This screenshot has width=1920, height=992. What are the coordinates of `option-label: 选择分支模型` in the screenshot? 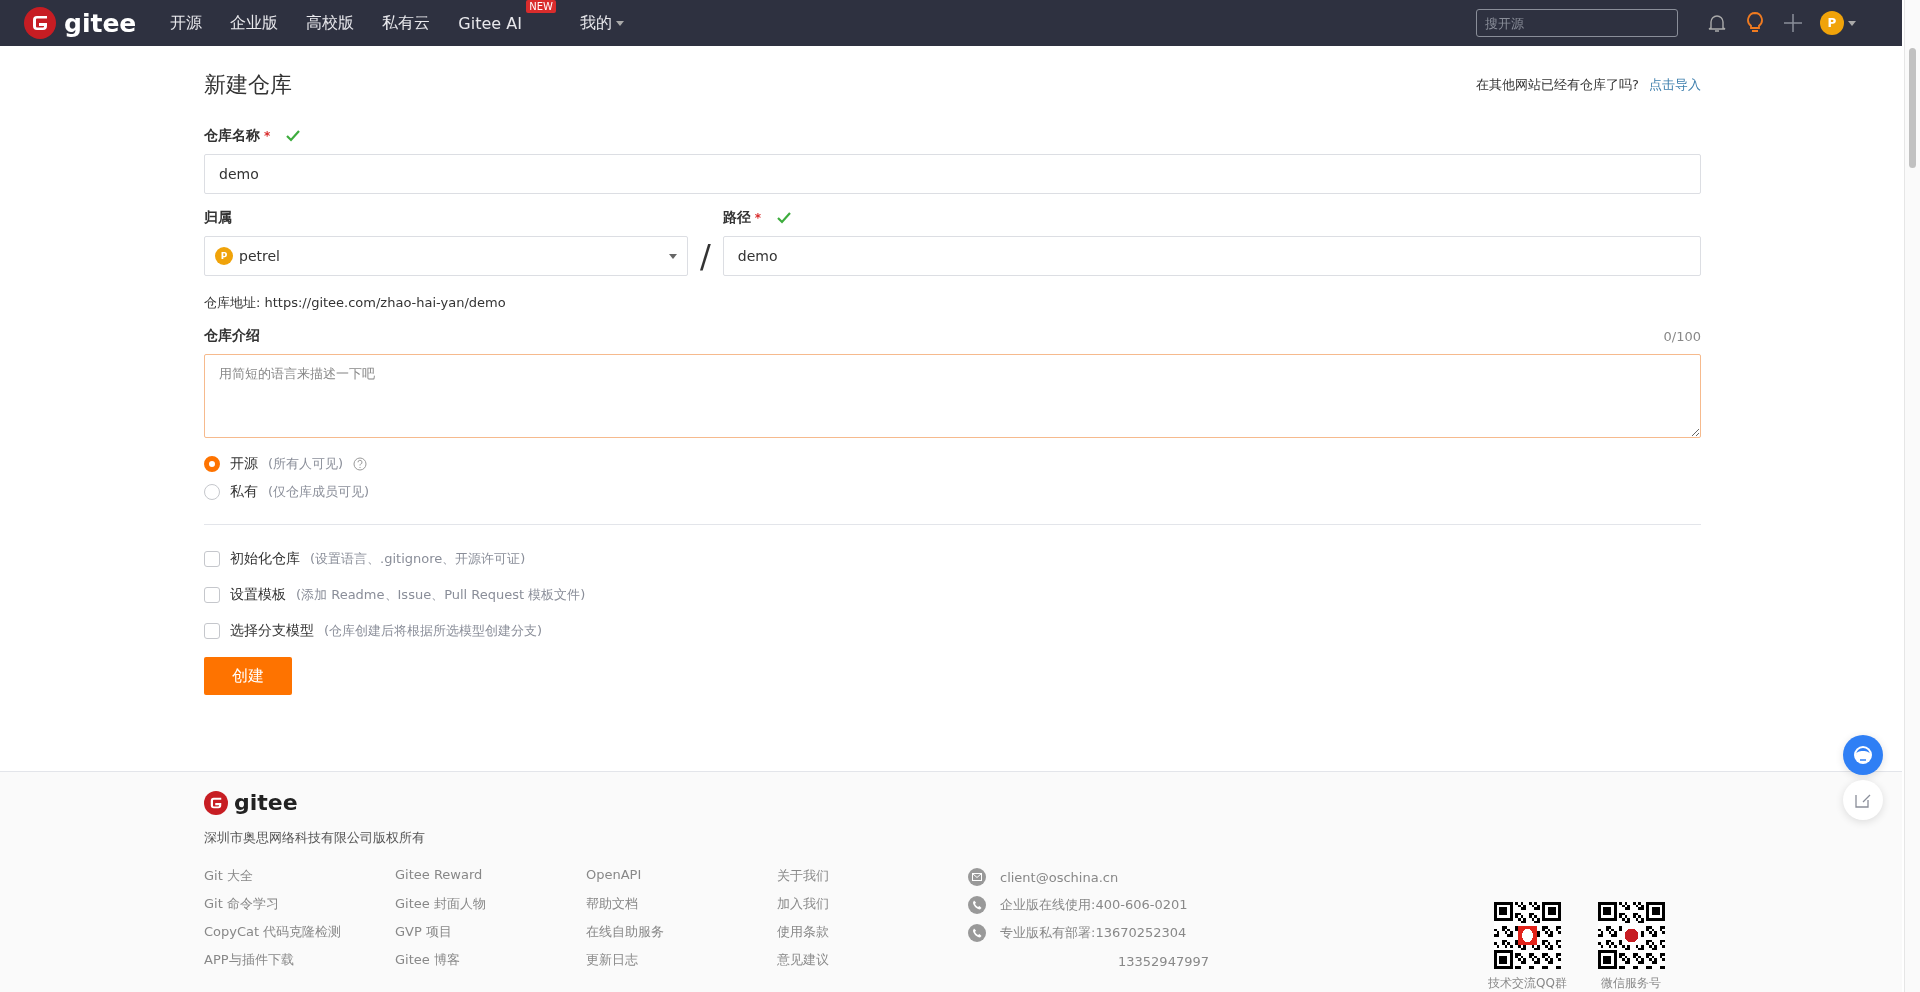 It's located at (272, 631).